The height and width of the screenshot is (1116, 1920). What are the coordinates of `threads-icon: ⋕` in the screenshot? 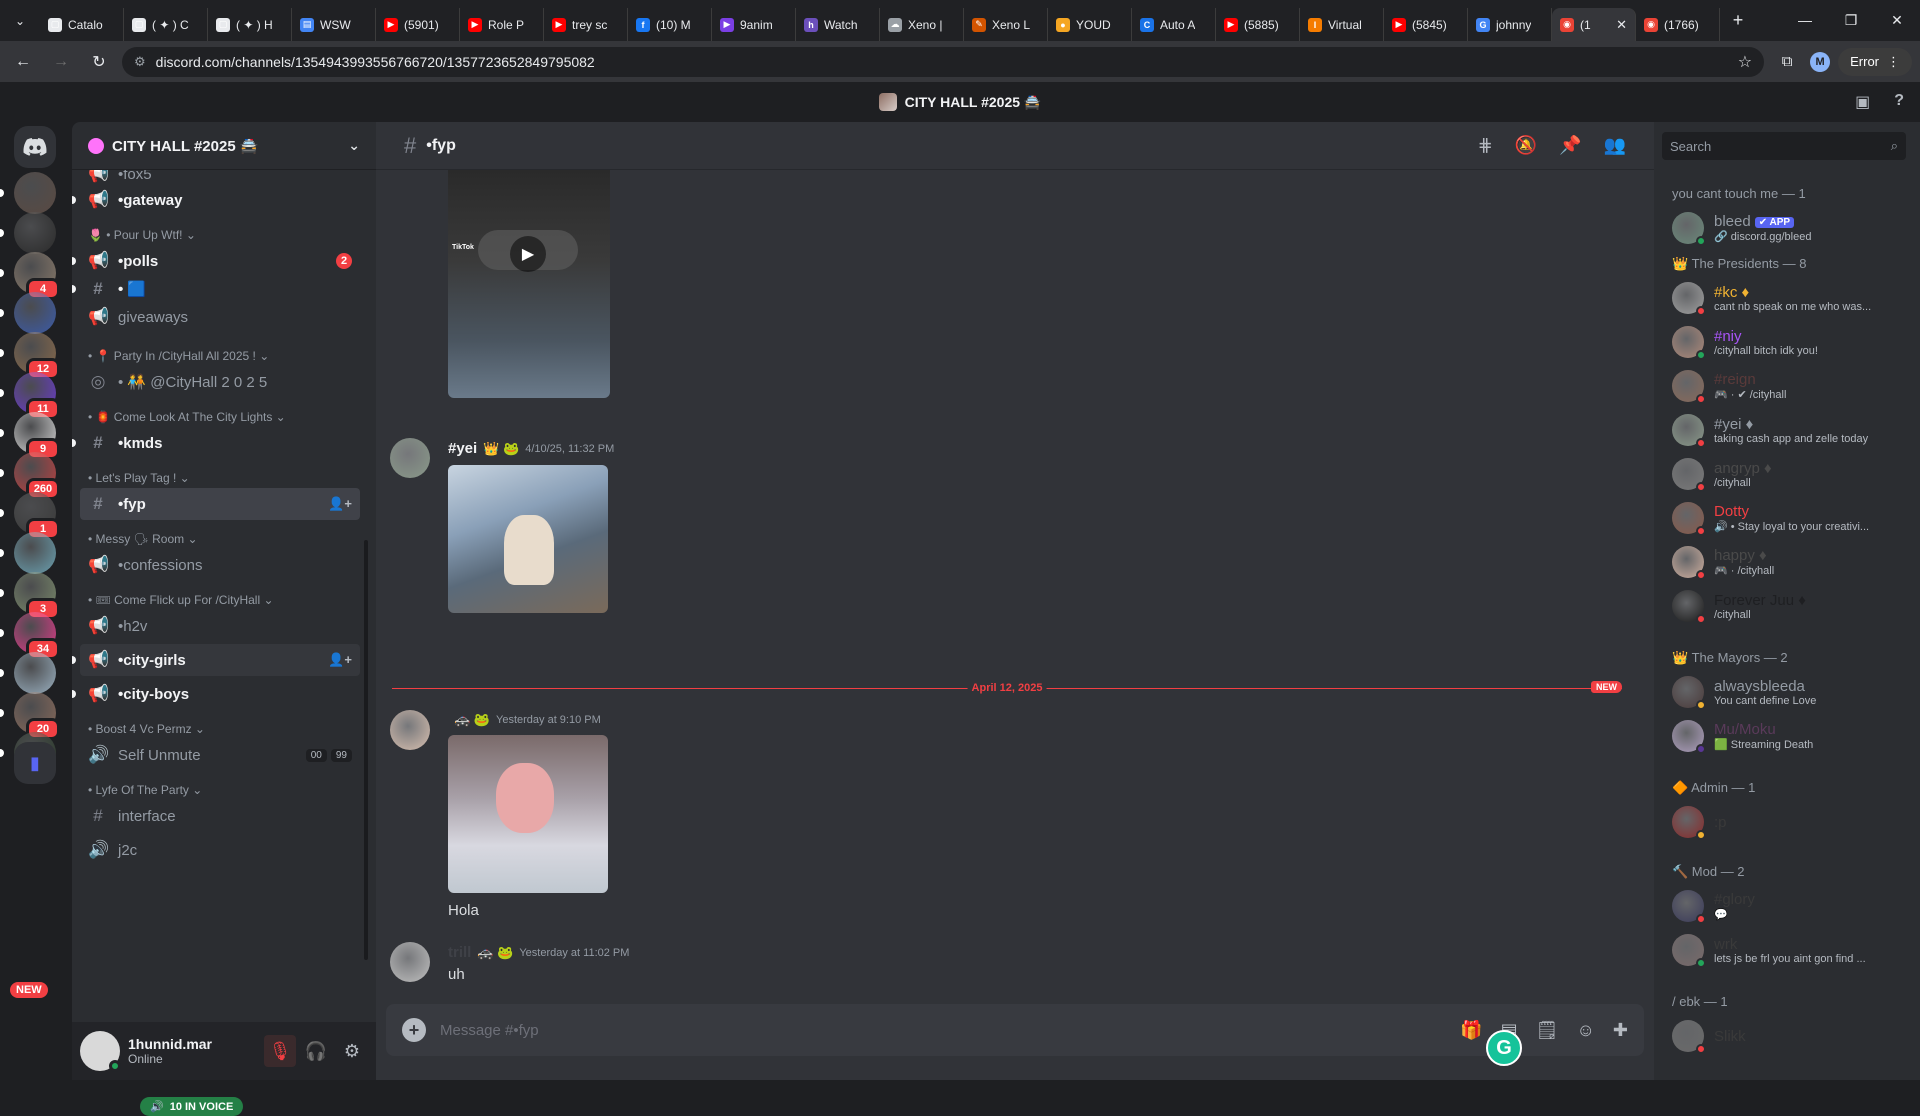 It's located at (1485, 145).